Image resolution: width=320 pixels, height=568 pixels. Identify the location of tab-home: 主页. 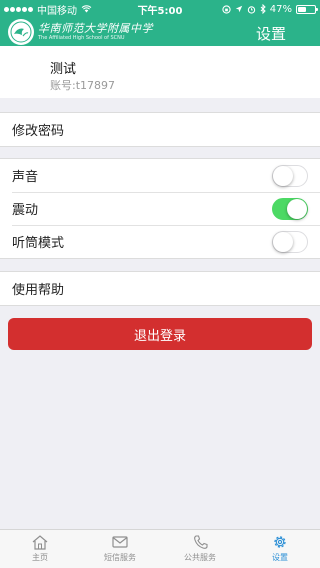
(40, 549).